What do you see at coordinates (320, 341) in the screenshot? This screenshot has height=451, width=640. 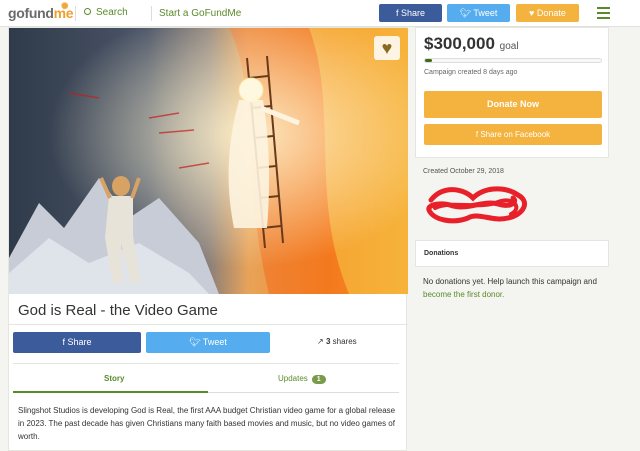 I see `trending-icon: ↗` at bounding box center [320, 341].